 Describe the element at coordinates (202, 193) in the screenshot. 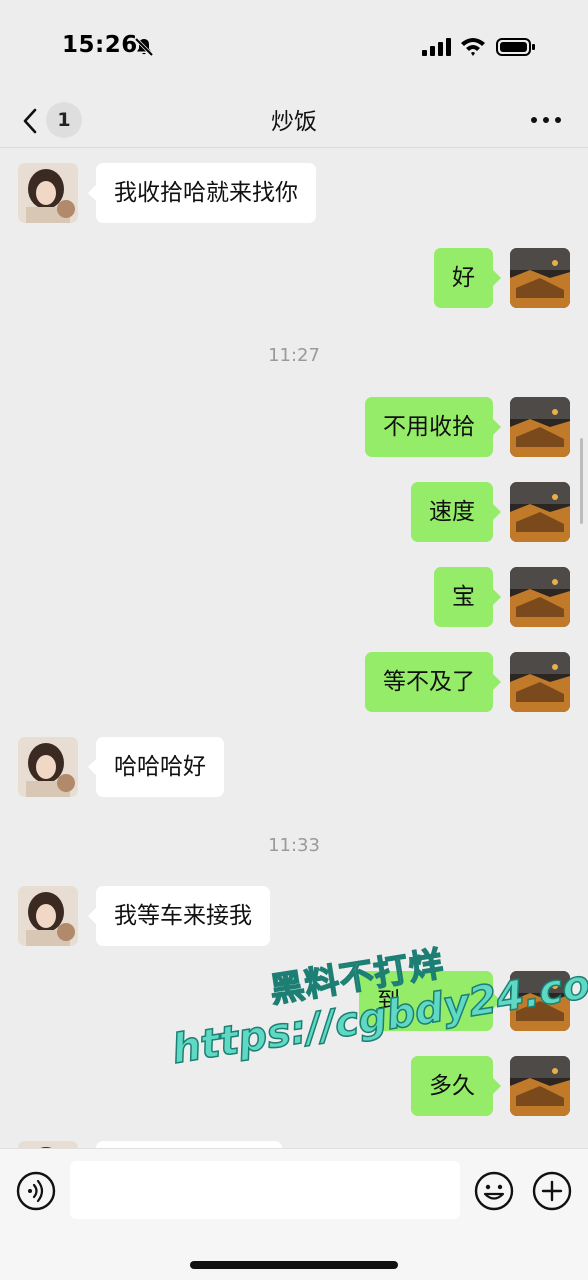

I see `message-bubble-received: 我收拾哈就来找你` at that location.